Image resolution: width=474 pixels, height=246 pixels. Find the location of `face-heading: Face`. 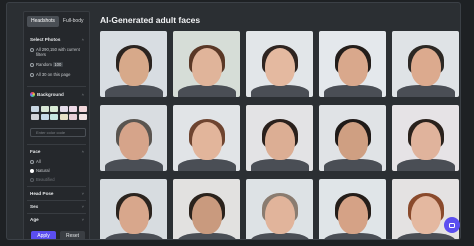

face-heading: Face is located at coordinates (35, 151).